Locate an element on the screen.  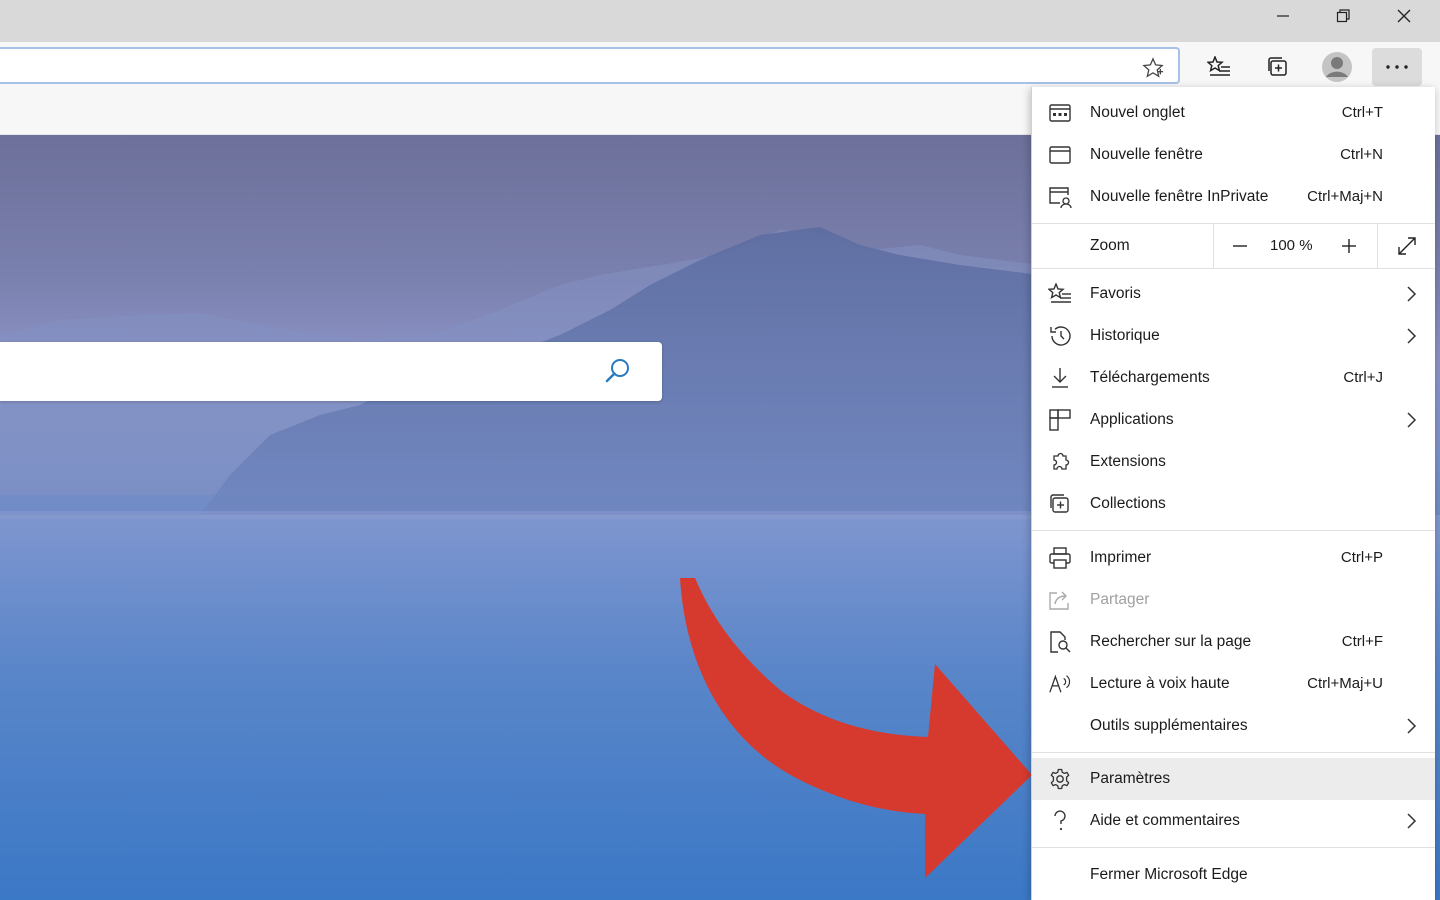
menu-item-label: Téléchargements is located at coordinates (1150, 377).